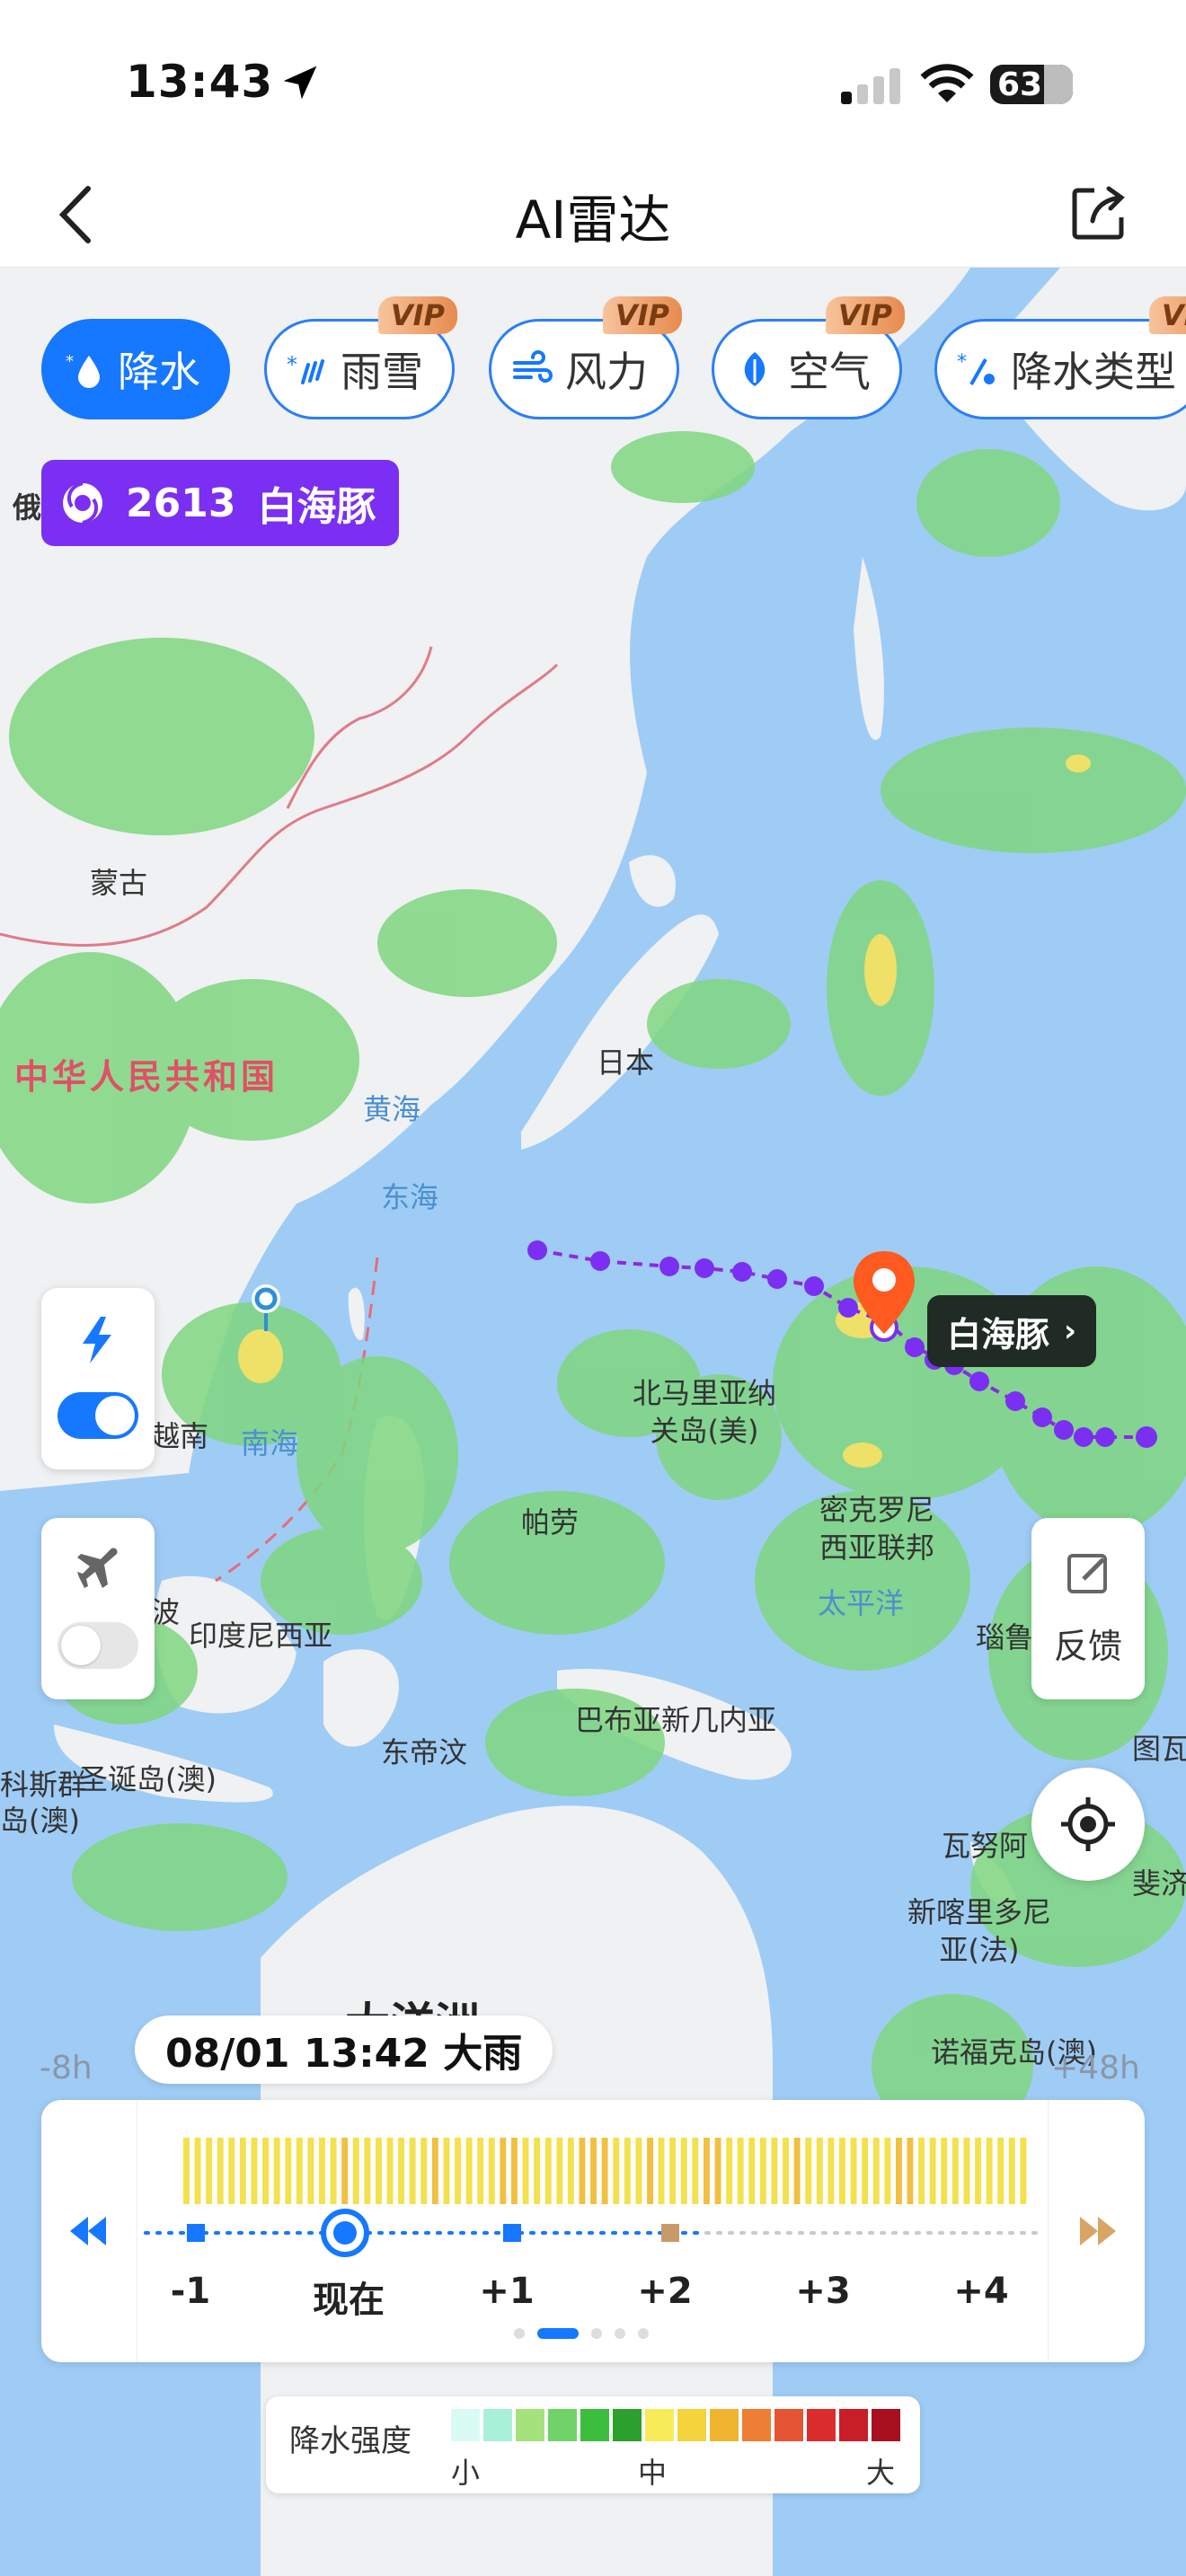 The width and height of the screenshot is (1186, 2576). Describe the element at coordinates (82, 503) in the screenshot. I see `typhoon-icon` at that location.